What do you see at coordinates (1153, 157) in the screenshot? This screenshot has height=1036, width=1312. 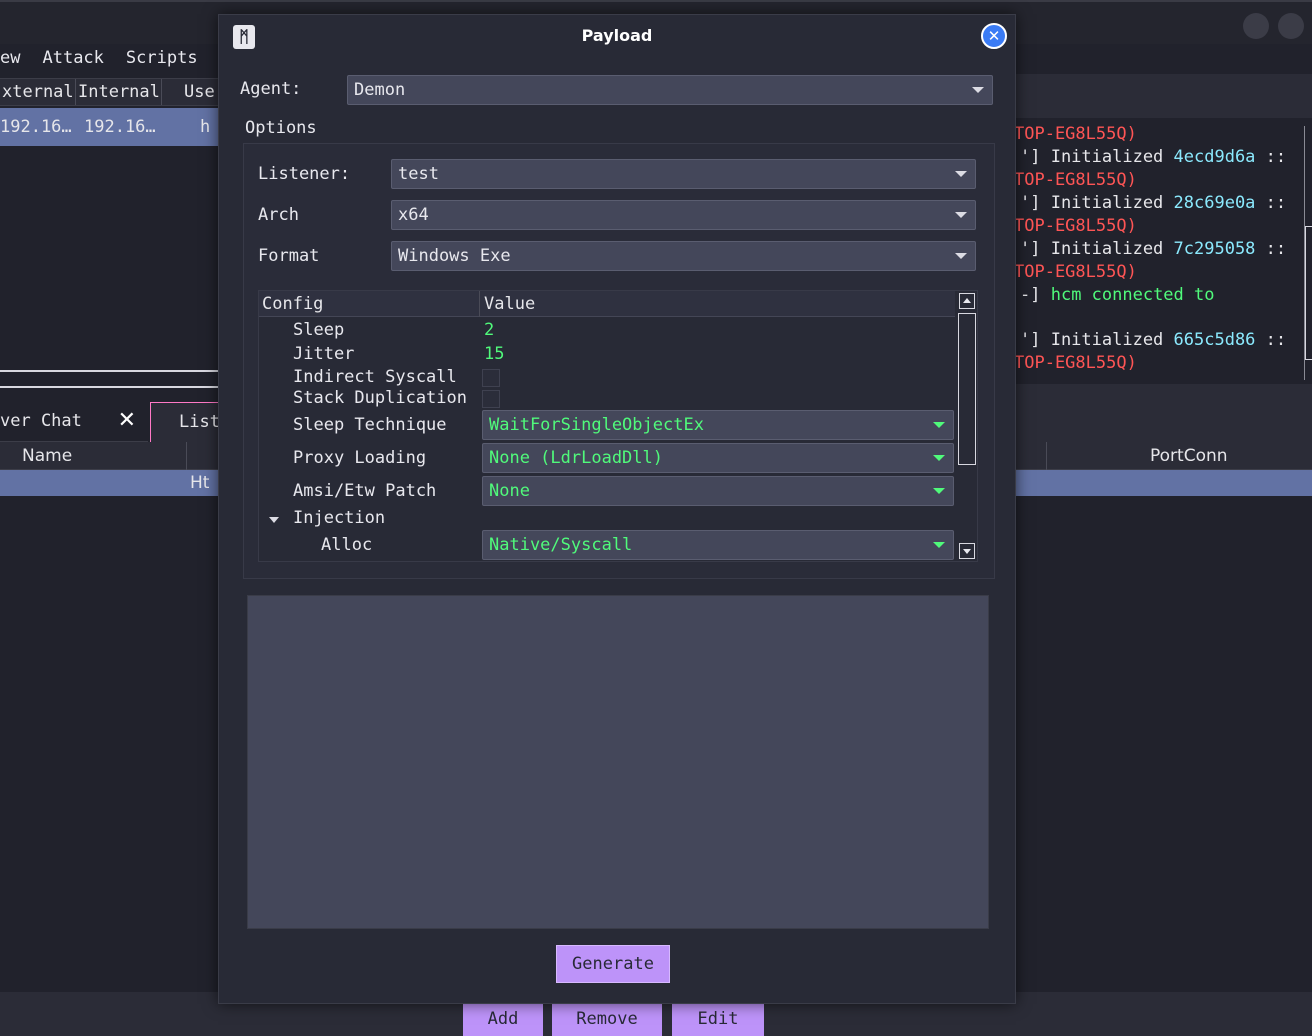 I see `console-line: '] Initialized 4ecd9d6a ::` at bounding box center [1153, 157].